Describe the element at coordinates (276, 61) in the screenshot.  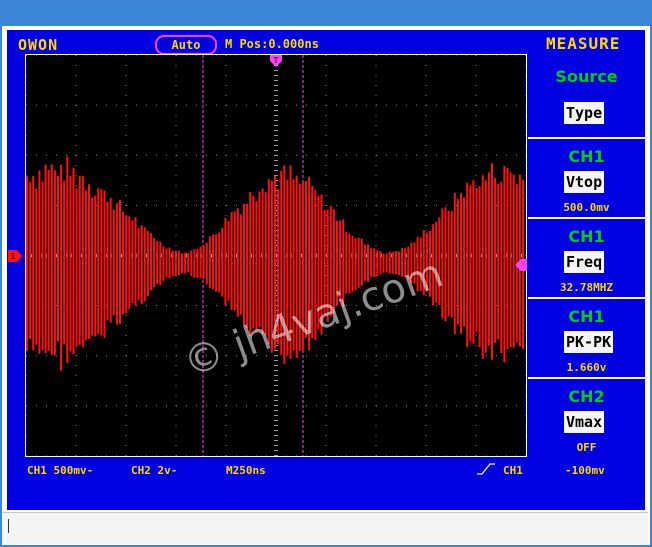
I see `trigger-position-marker: T` at that location.